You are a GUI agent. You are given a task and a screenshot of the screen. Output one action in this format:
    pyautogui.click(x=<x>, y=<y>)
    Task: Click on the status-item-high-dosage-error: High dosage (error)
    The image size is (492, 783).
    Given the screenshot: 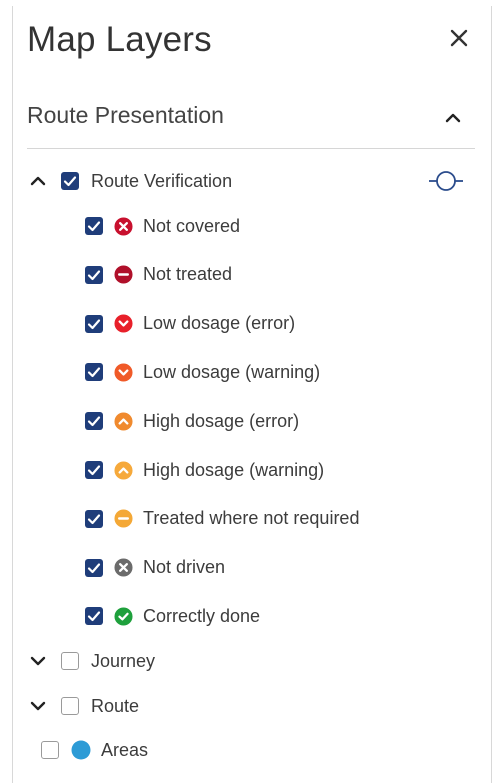 What is the action you would take?
    pyautogui.click(x=192, y=421)
    